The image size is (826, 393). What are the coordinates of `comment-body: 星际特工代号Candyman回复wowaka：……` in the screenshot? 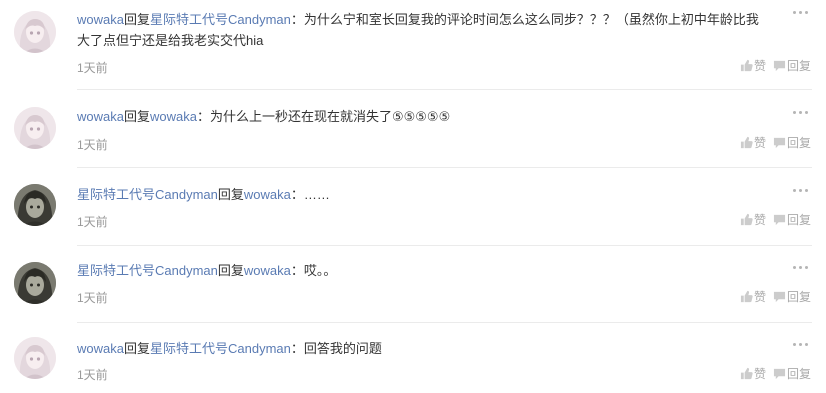 It's located at (421, 194).